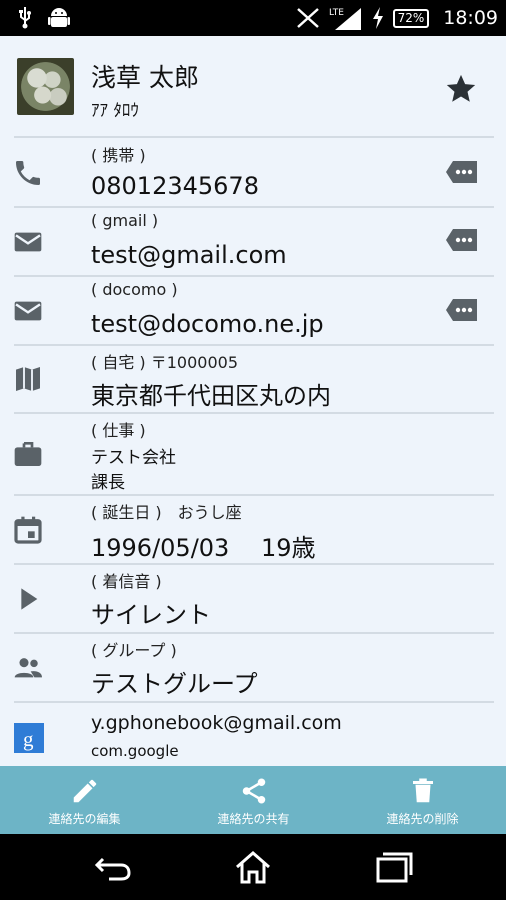  Describe the element at coordinates (253, 667) in the screenshot. I see `group-row: ( グループ ) テストグループ` at that location.